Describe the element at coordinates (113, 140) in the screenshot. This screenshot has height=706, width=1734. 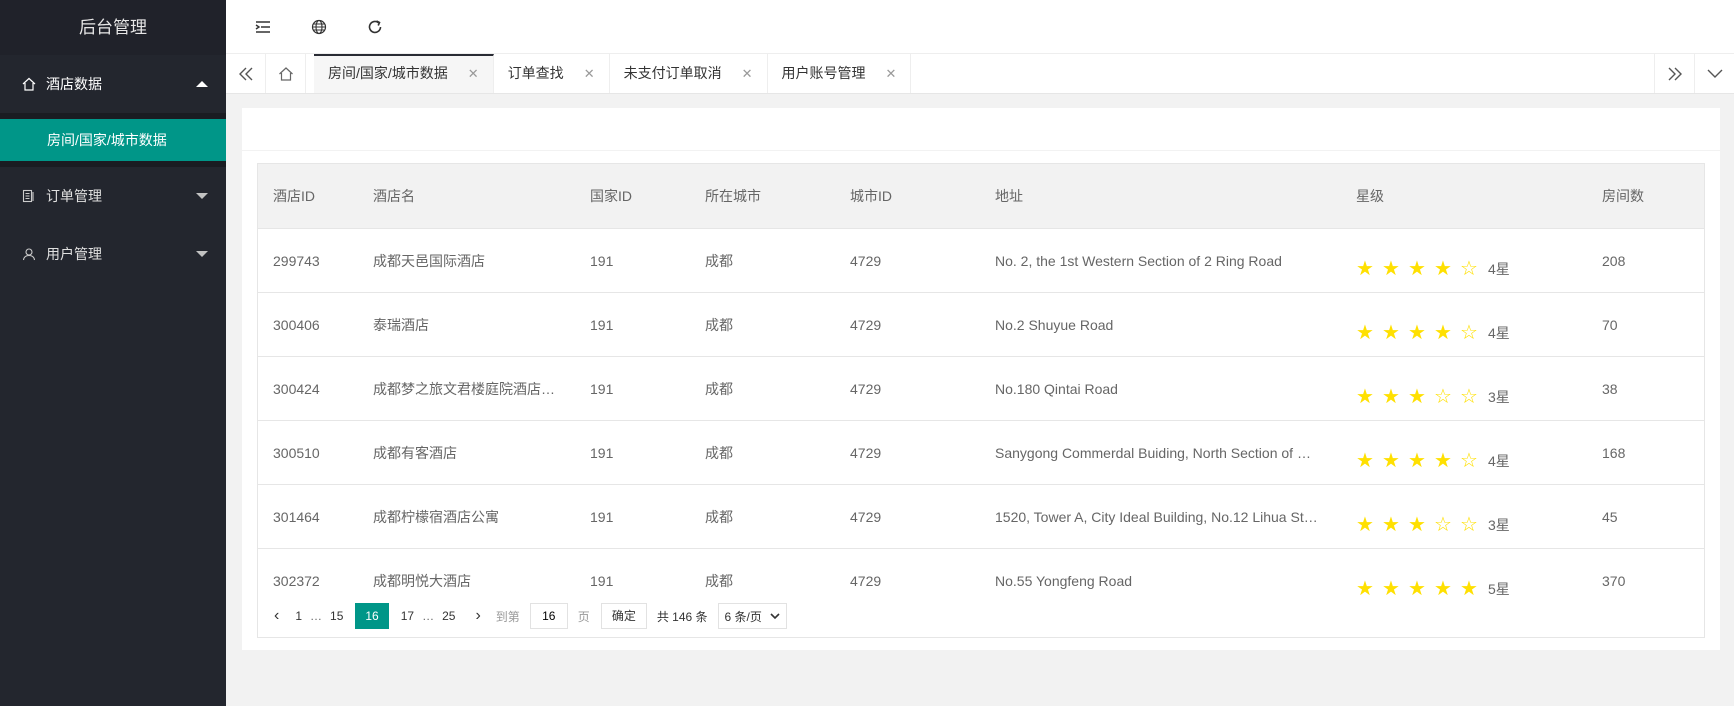
I see `subnav-item-room-country-city: 房间/国家/城市数据` at that location.